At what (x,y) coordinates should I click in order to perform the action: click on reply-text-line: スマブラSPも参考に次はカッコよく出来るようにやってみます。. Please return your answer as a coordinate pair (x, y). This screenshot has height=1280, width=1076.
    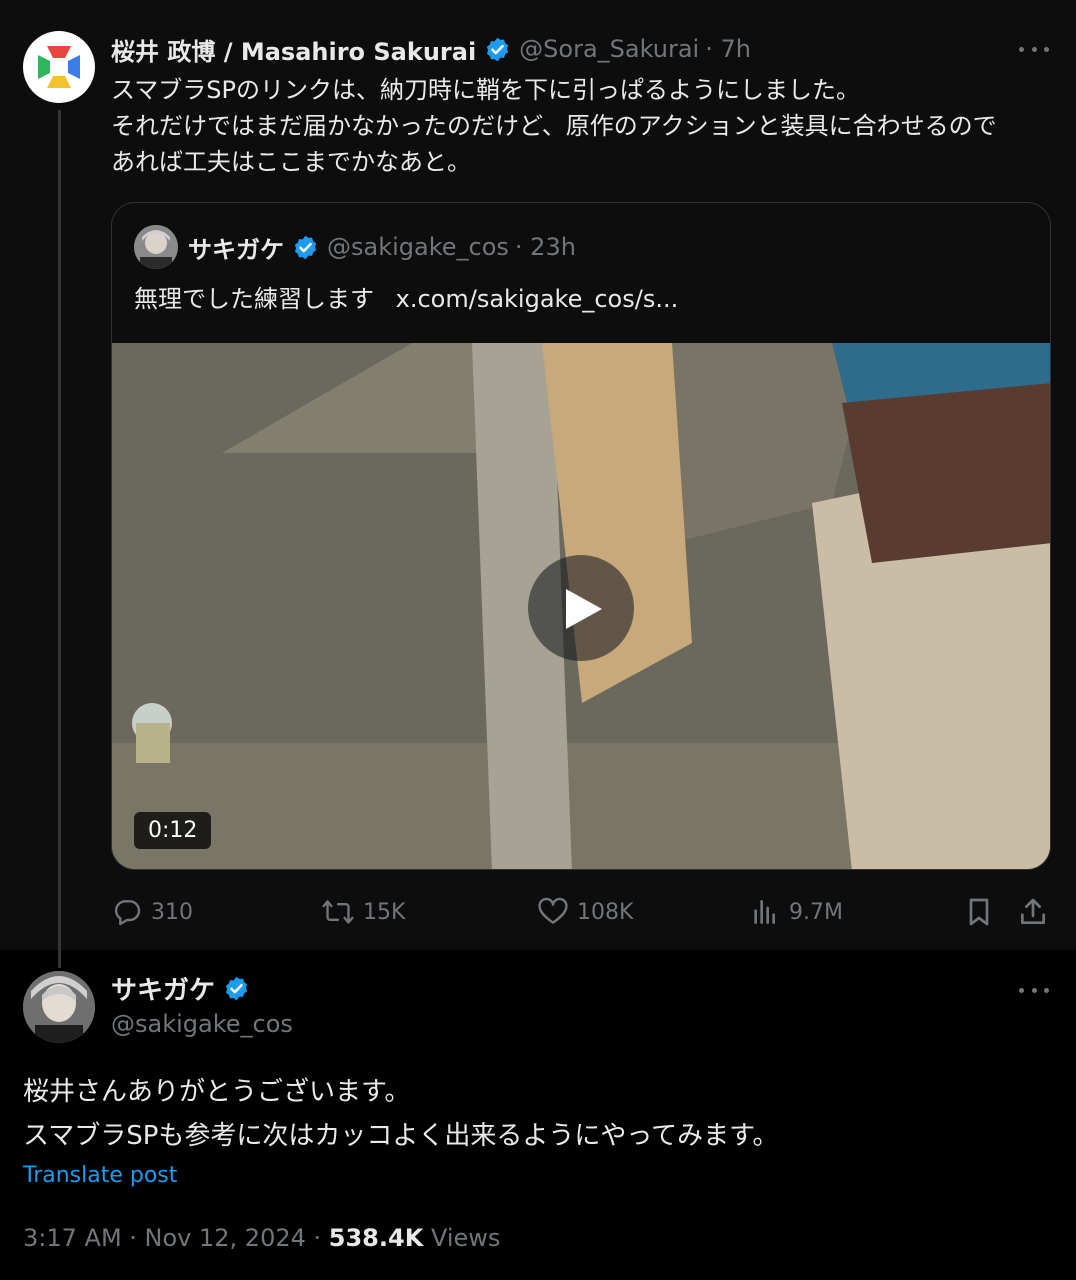
    Looking at the image, I should click on (401, 1136).